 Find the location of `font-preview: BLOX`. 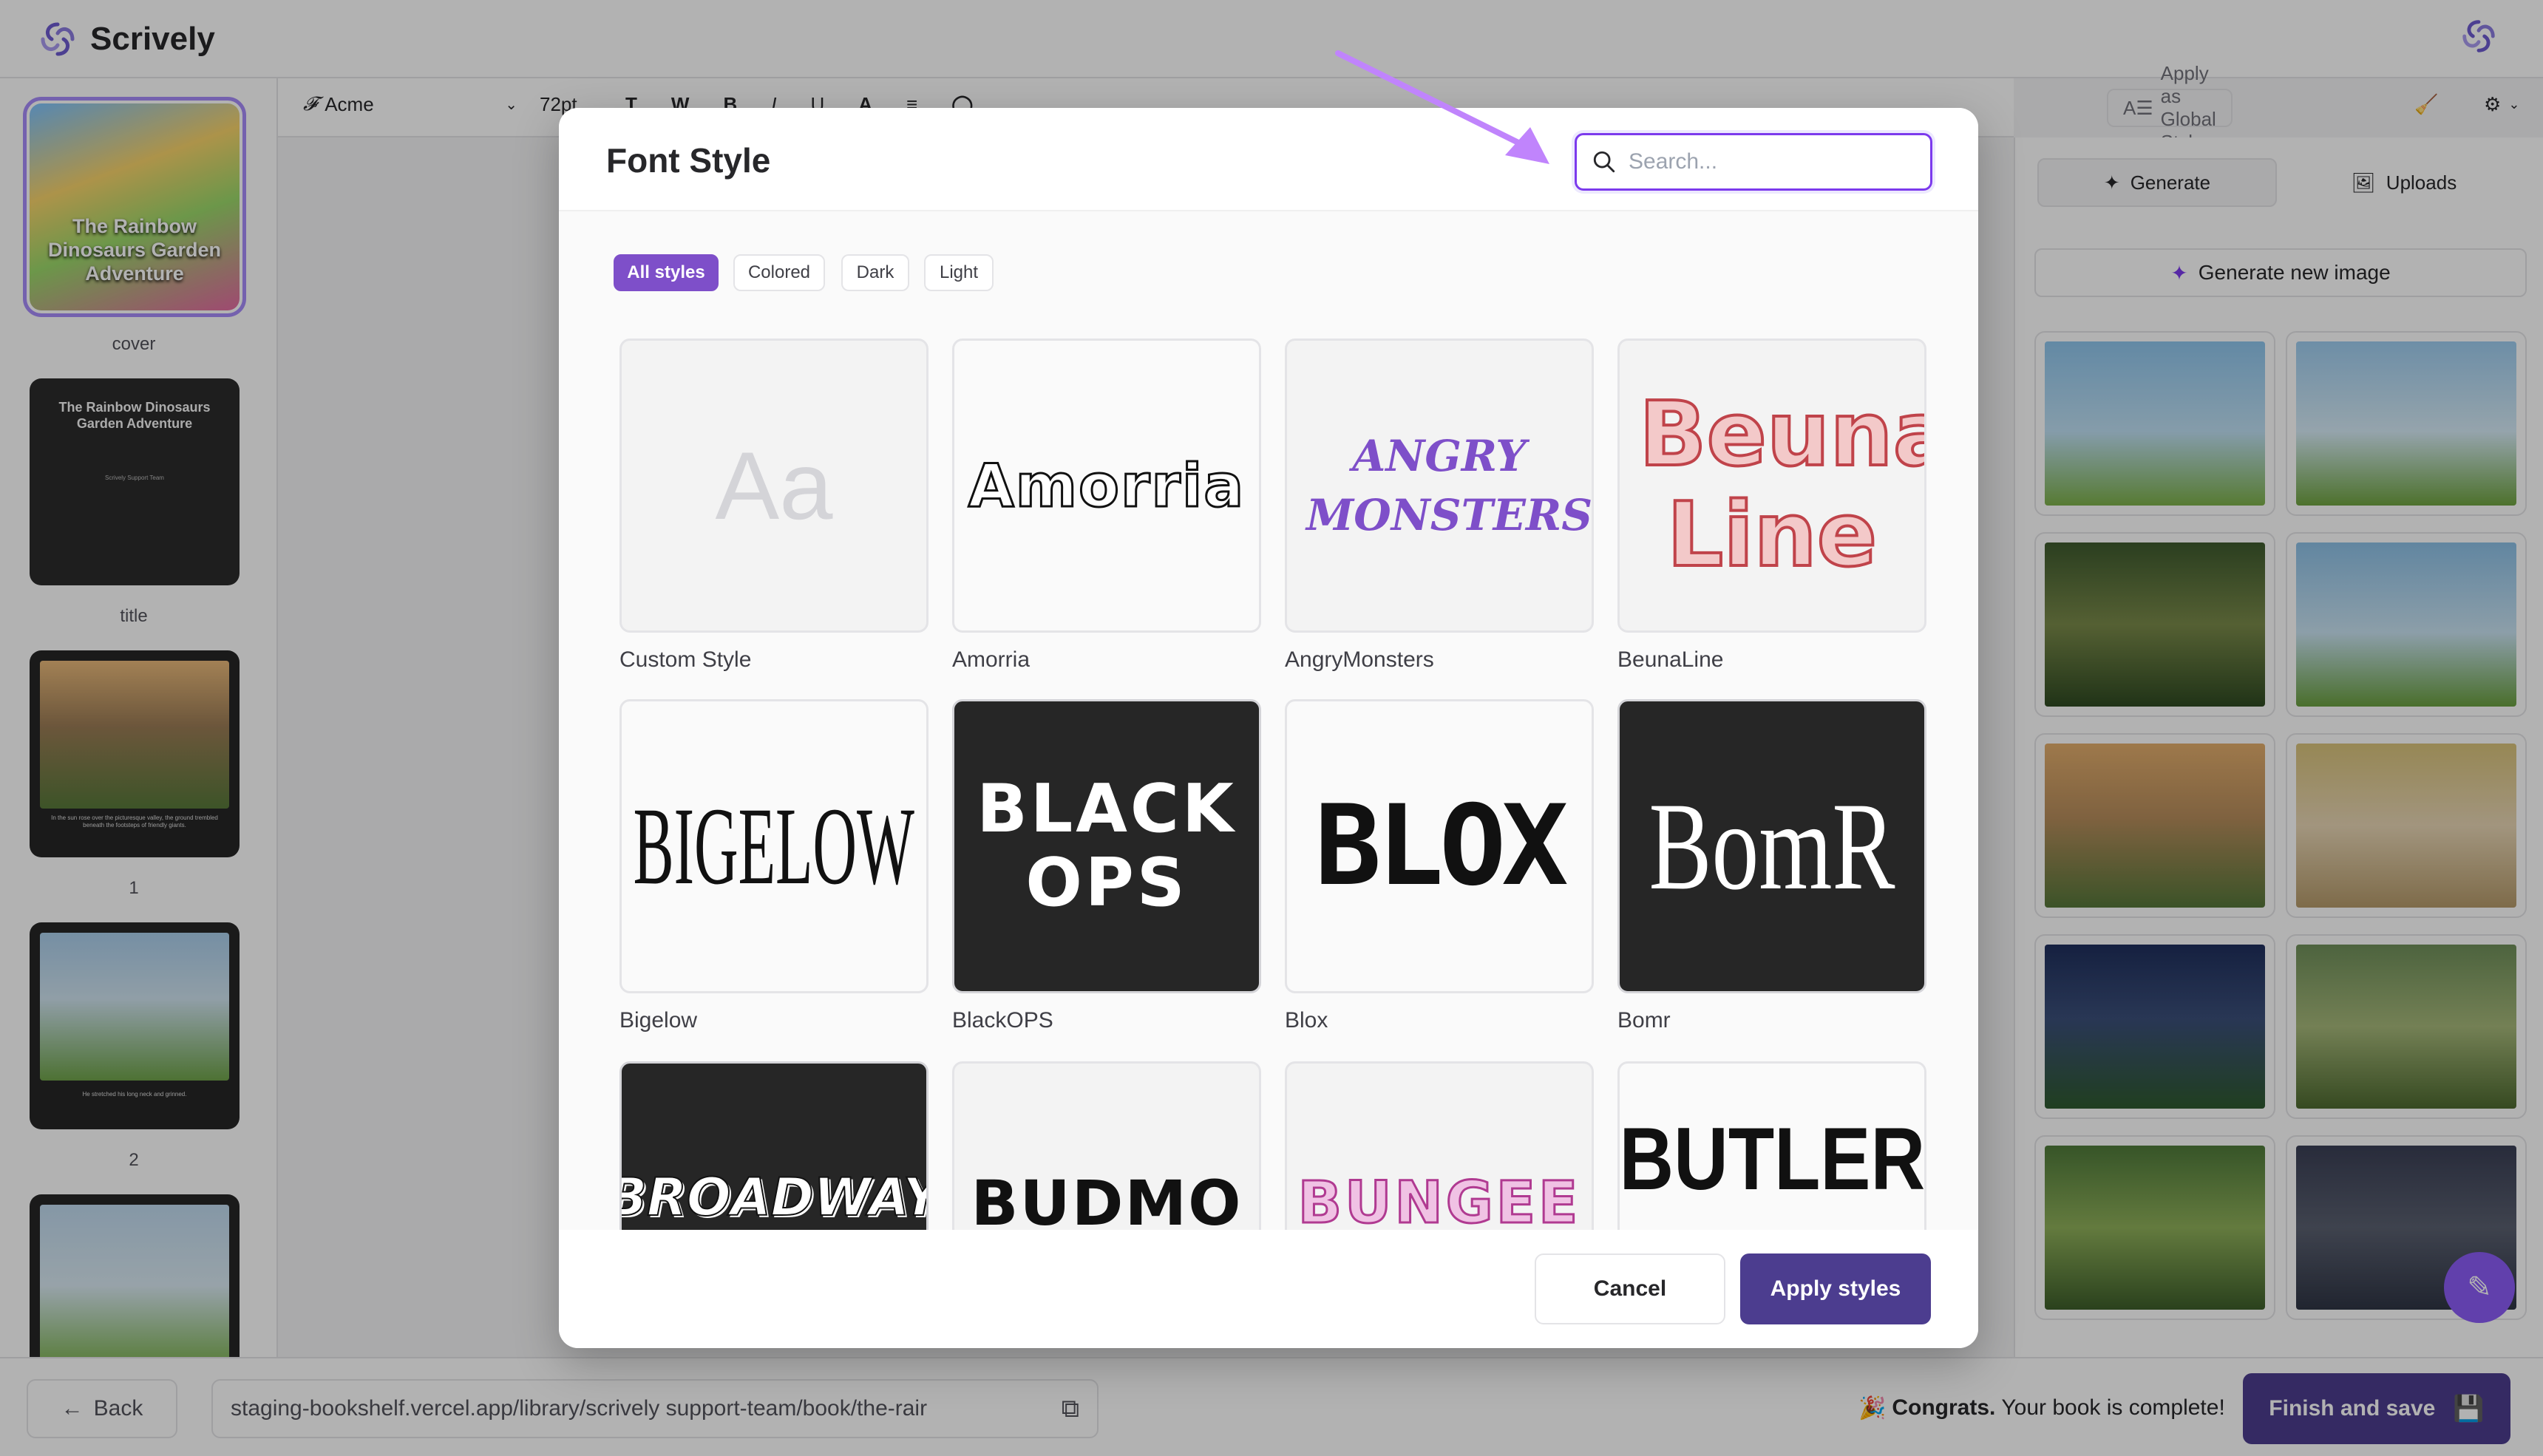

font-preview: BLOX is located at coordinates (1441, 847).